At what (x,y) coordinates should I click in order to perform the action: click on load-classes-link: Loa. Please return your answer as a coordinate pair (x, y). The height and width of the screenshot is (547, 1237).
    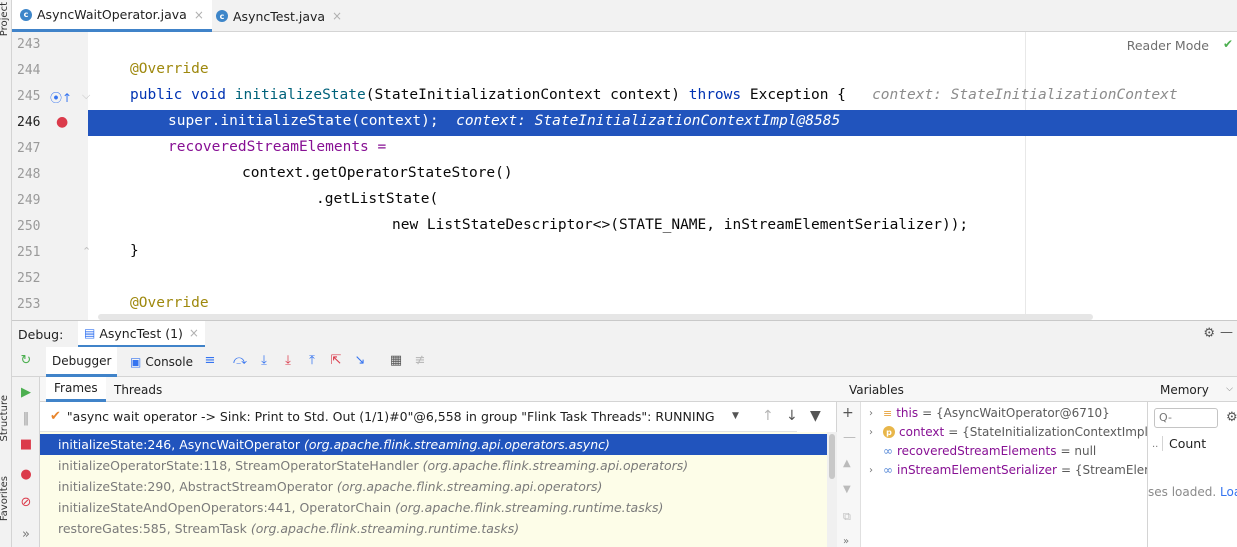
    Looking at the image, I should click on (1228, 492).